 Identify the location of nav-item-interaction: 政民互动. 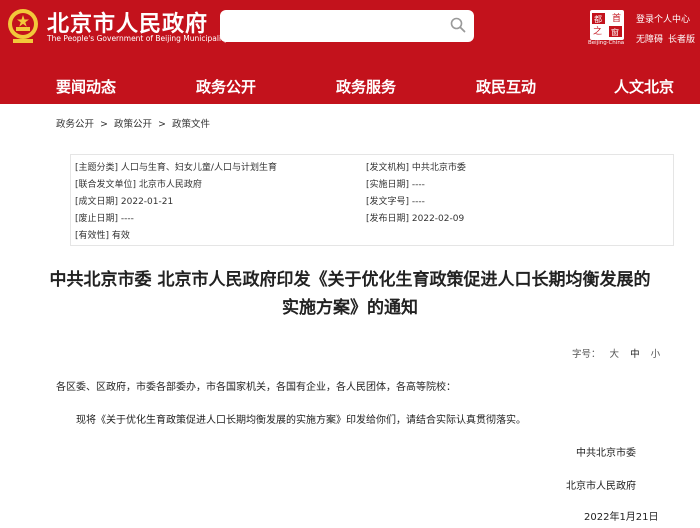
(506, 86).